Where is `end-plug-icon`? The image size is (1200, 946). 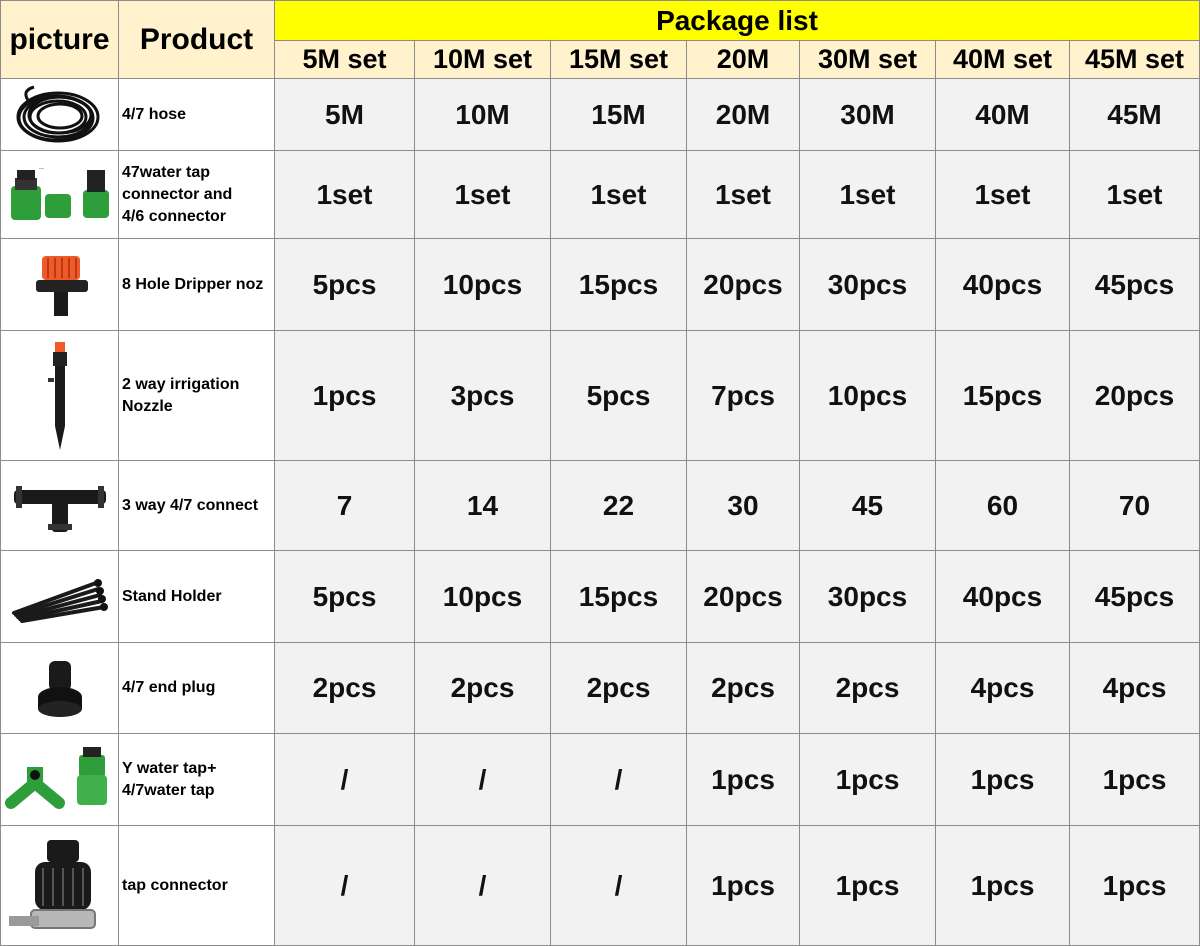
end-plug-icon is located at coordinates (60, 688).